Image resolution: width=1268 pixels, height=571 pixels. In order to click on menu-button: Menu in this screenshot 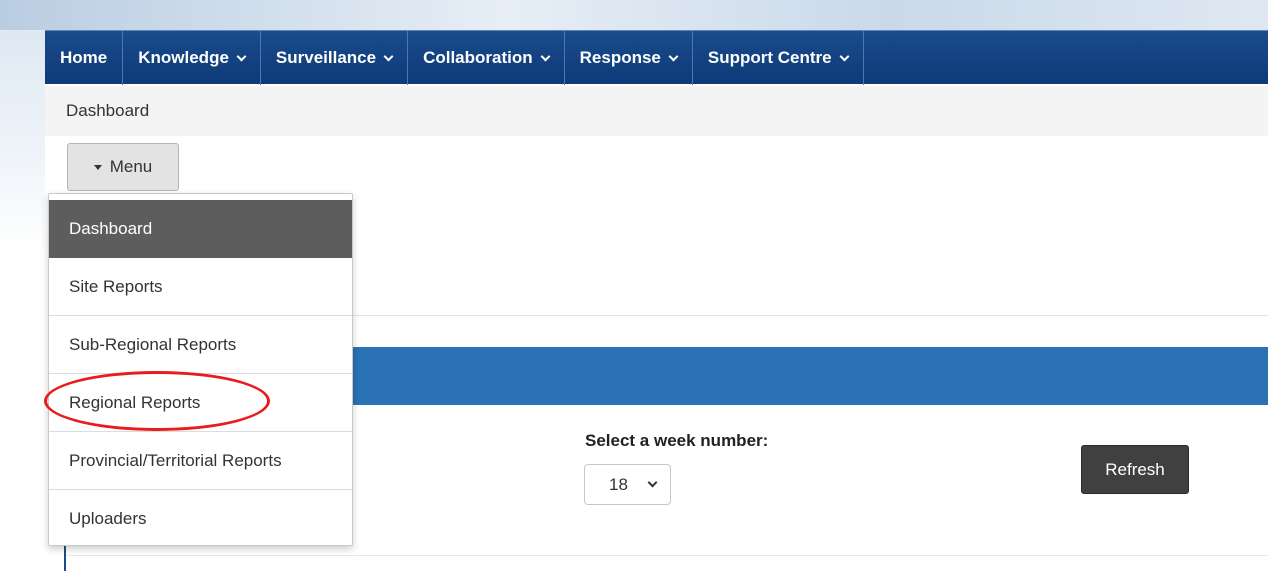, I will do `click(123, 167)`.